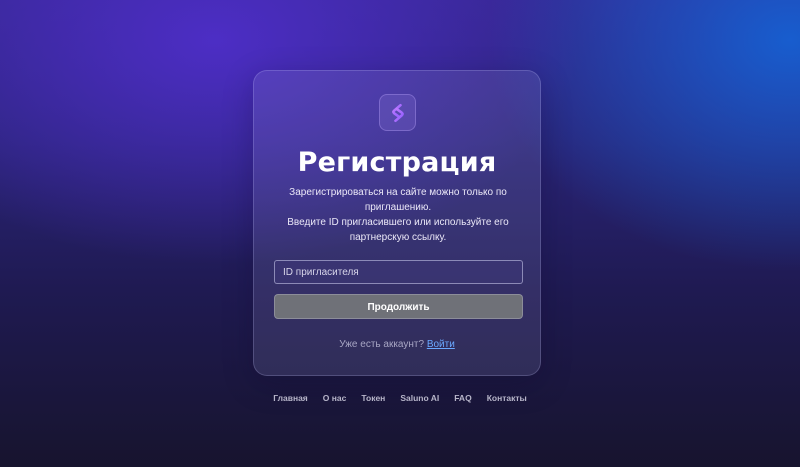 Image resolution: width=800 pixels, height=467 pixels. I want to click on logo, so click(397, 112).